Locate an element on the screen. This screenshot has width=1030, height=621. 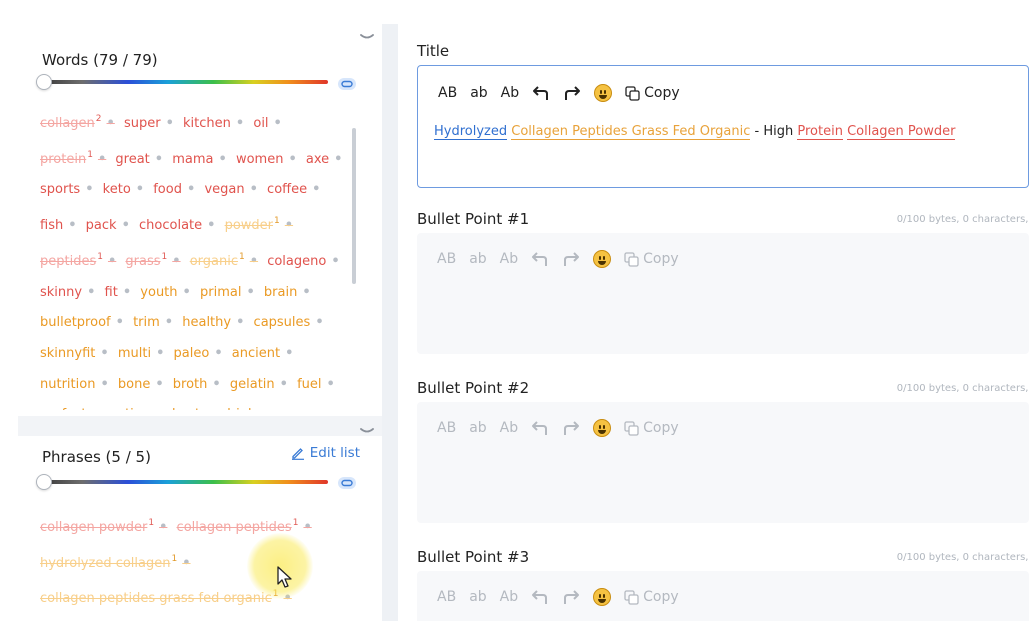
keyword-item: oil • is located at coordinates (270, 123).